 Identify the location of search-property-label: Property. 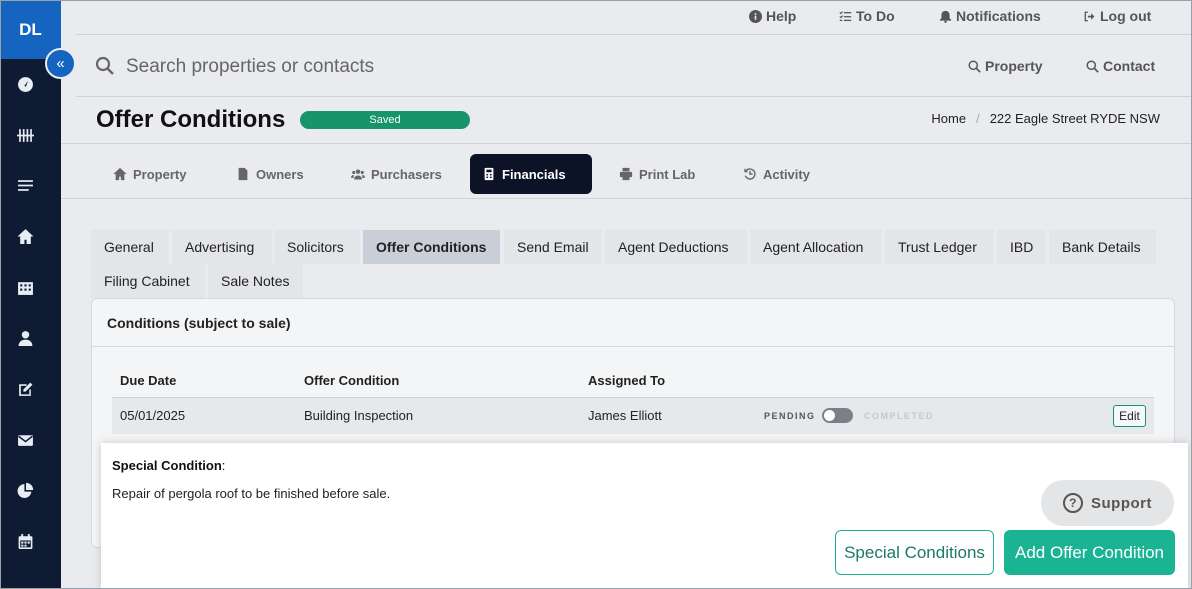
(1014, 66).